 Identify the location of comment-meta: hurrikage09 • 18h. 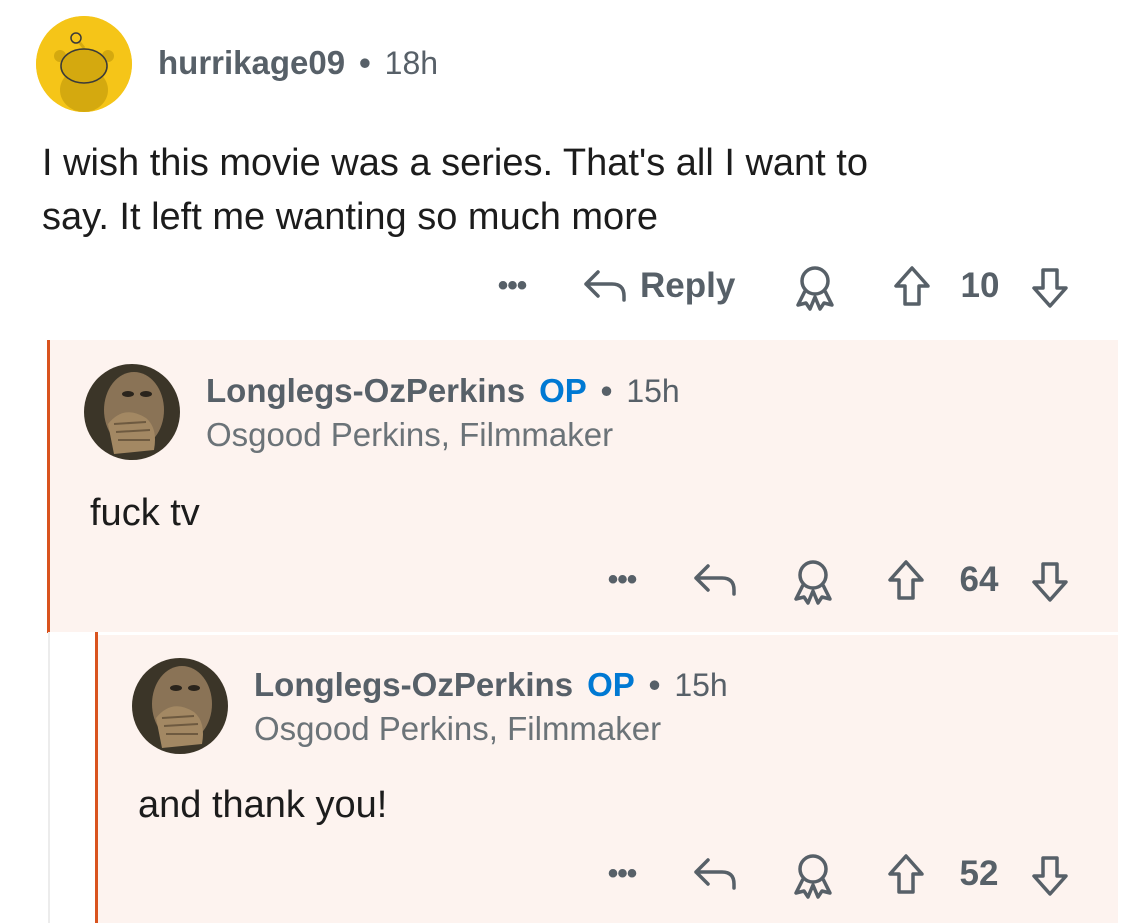
(298, 63).